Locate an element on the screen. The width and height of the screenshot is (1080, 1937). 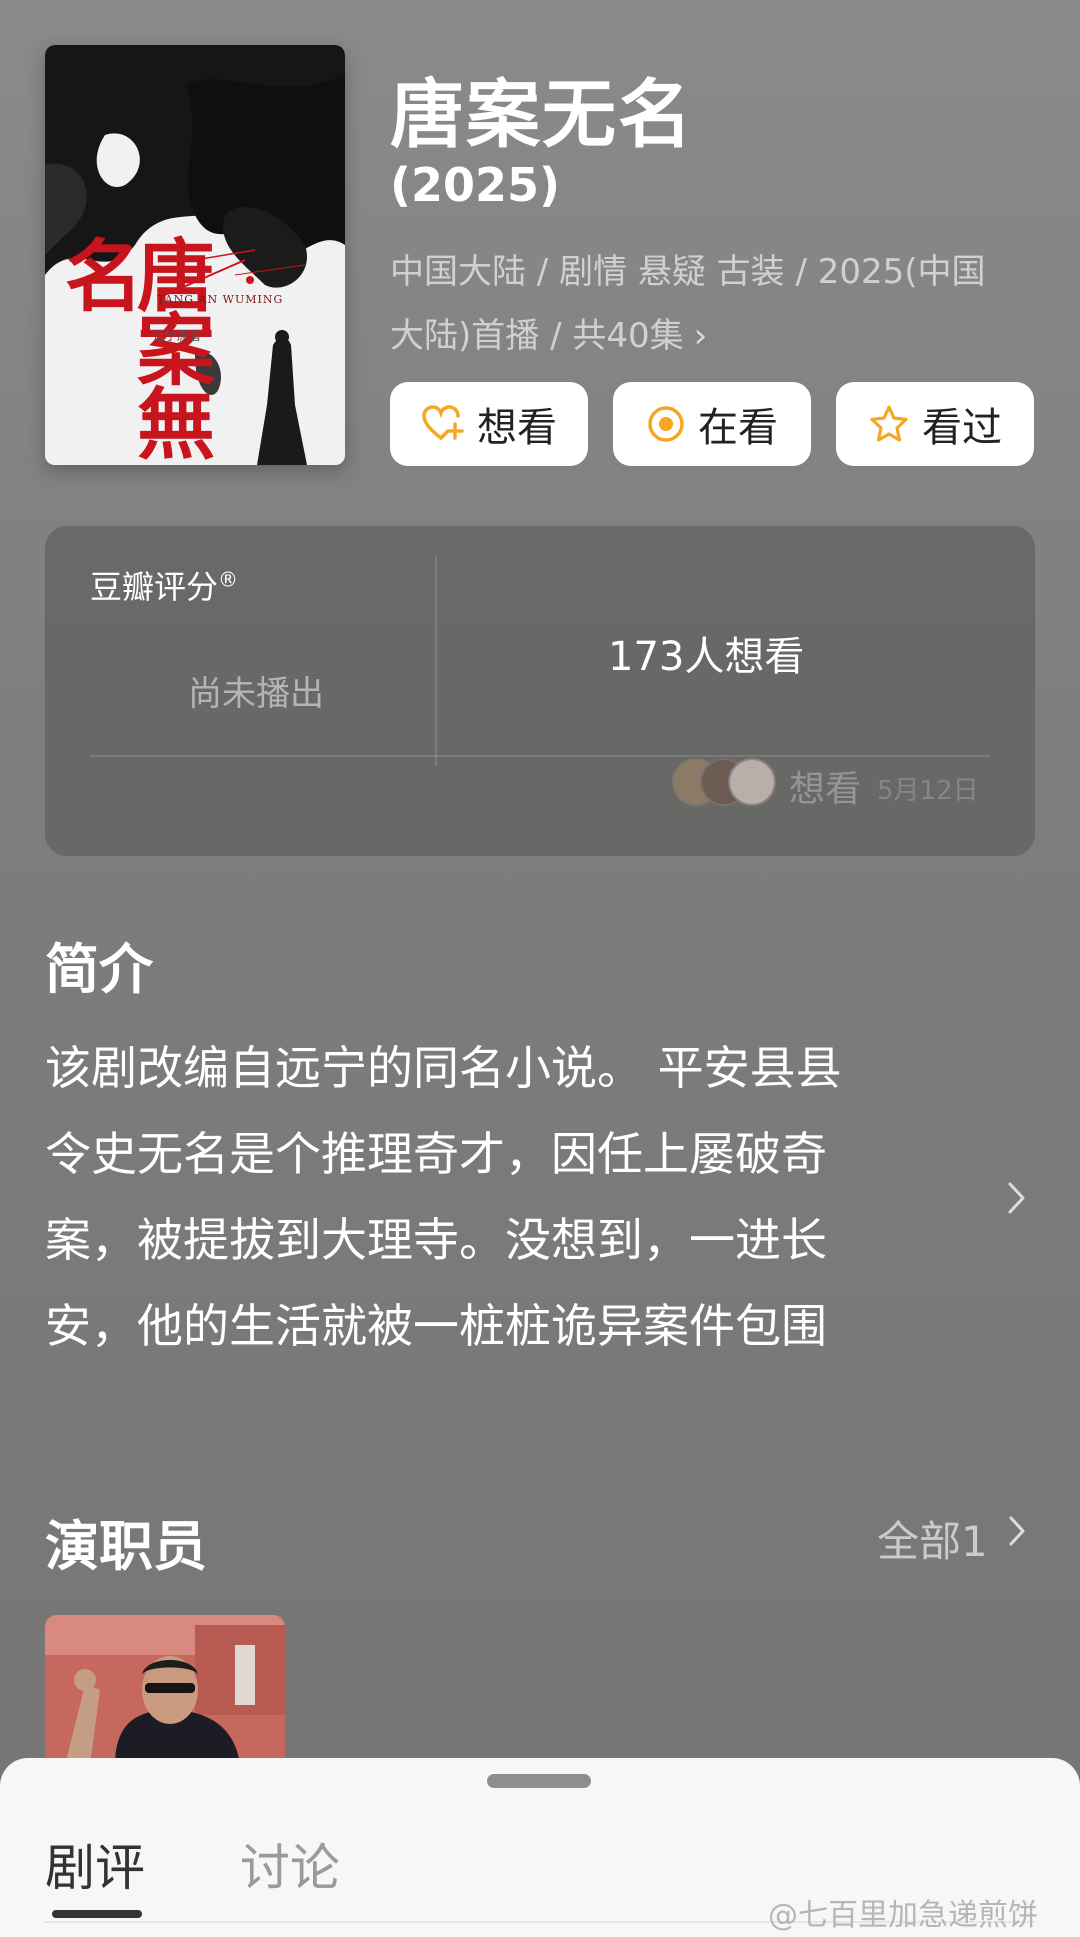
watched-button: 看过 is located at coordinates (935, 424).